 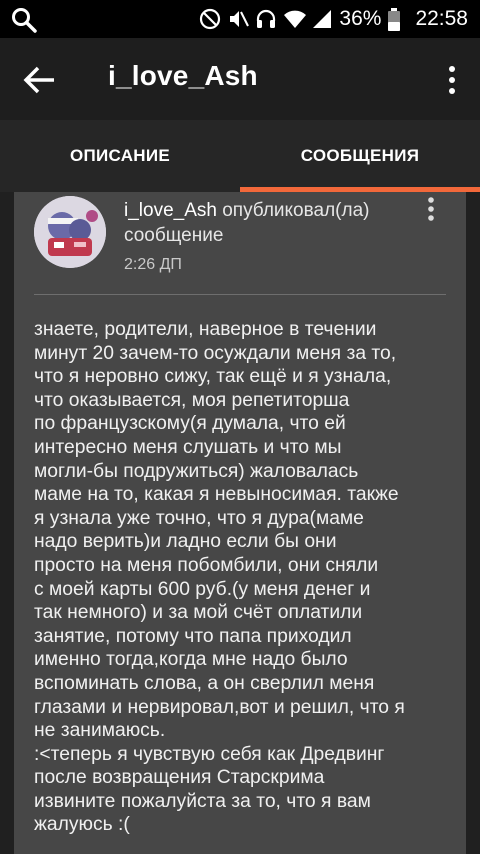 I want to click on status-bar: 36% 22:58, so click(x=240, y=19).